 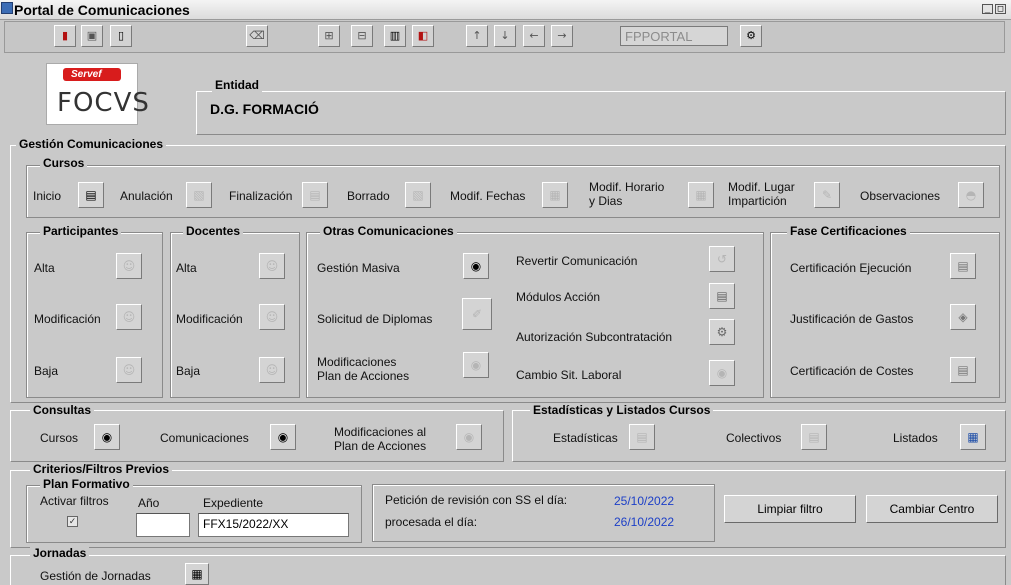 I want to click on colectivos-button: ▤, so click(x=814, y=437).